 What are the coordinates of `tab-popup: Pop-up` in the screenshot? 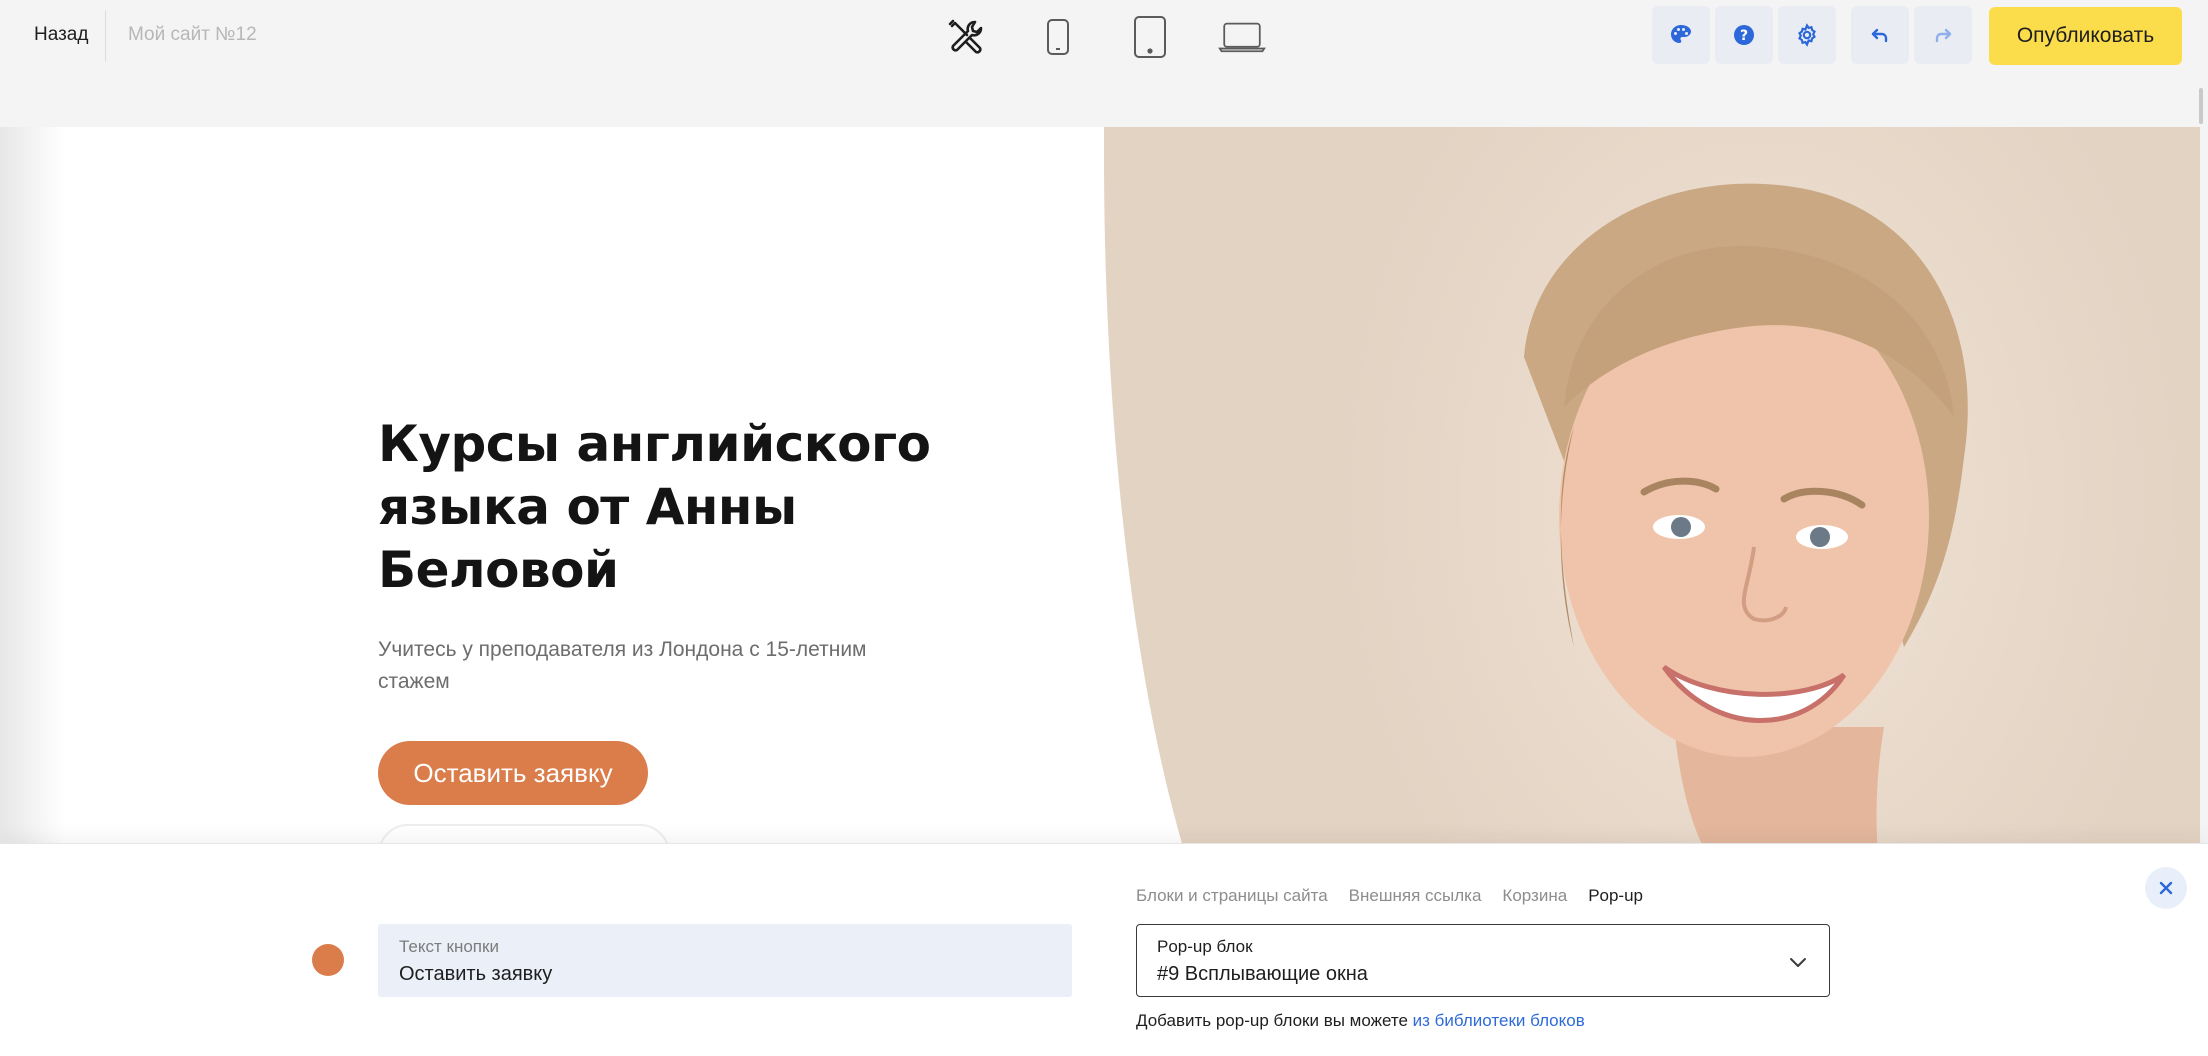 It's located at (1615, 896).